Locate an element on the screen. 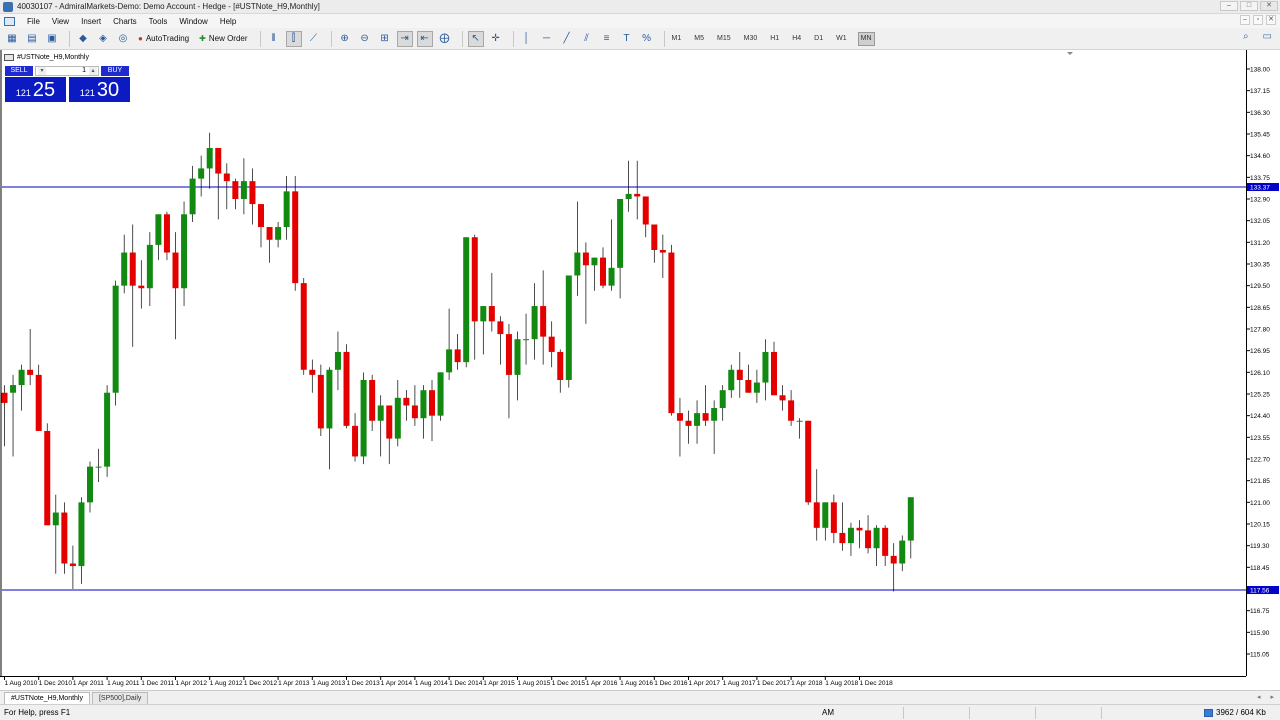 This screenshot has width=1280, height=720. new-chart-icon: ▦ is located at coordinates (12, 39).